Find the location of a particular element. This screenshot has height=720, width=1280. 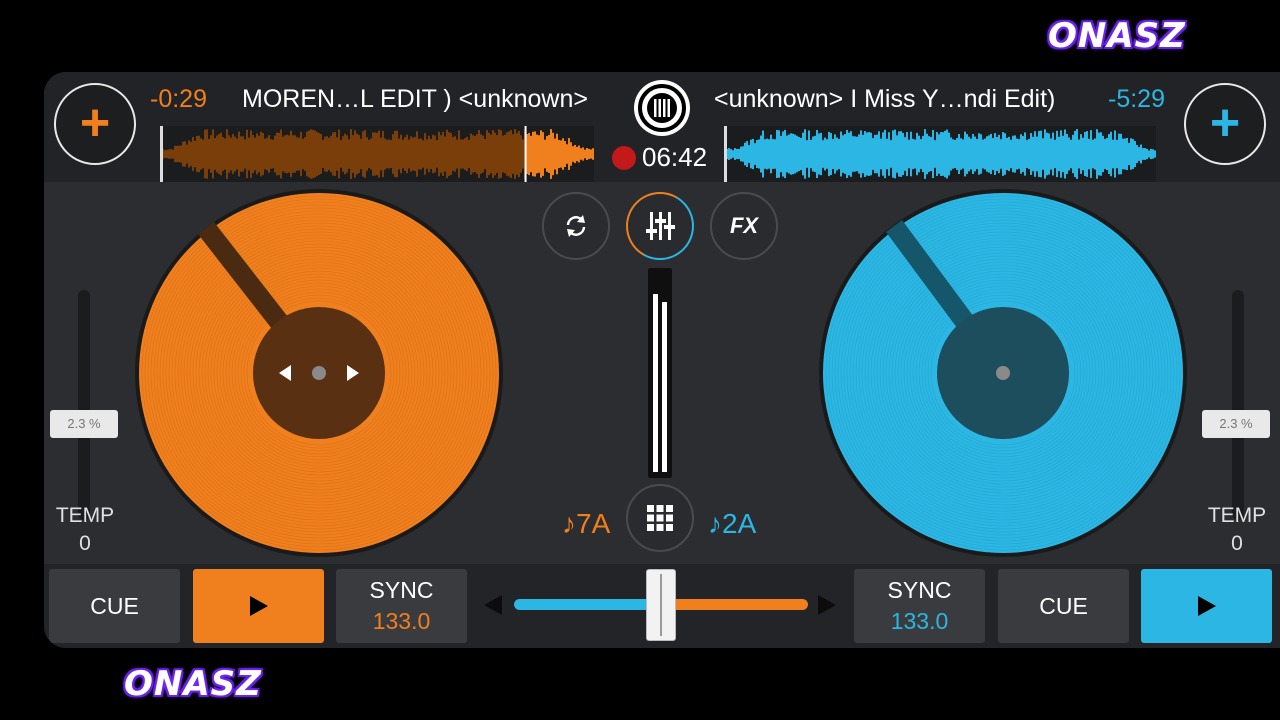

record-indicator-icon is located at coordinates (624, 158).